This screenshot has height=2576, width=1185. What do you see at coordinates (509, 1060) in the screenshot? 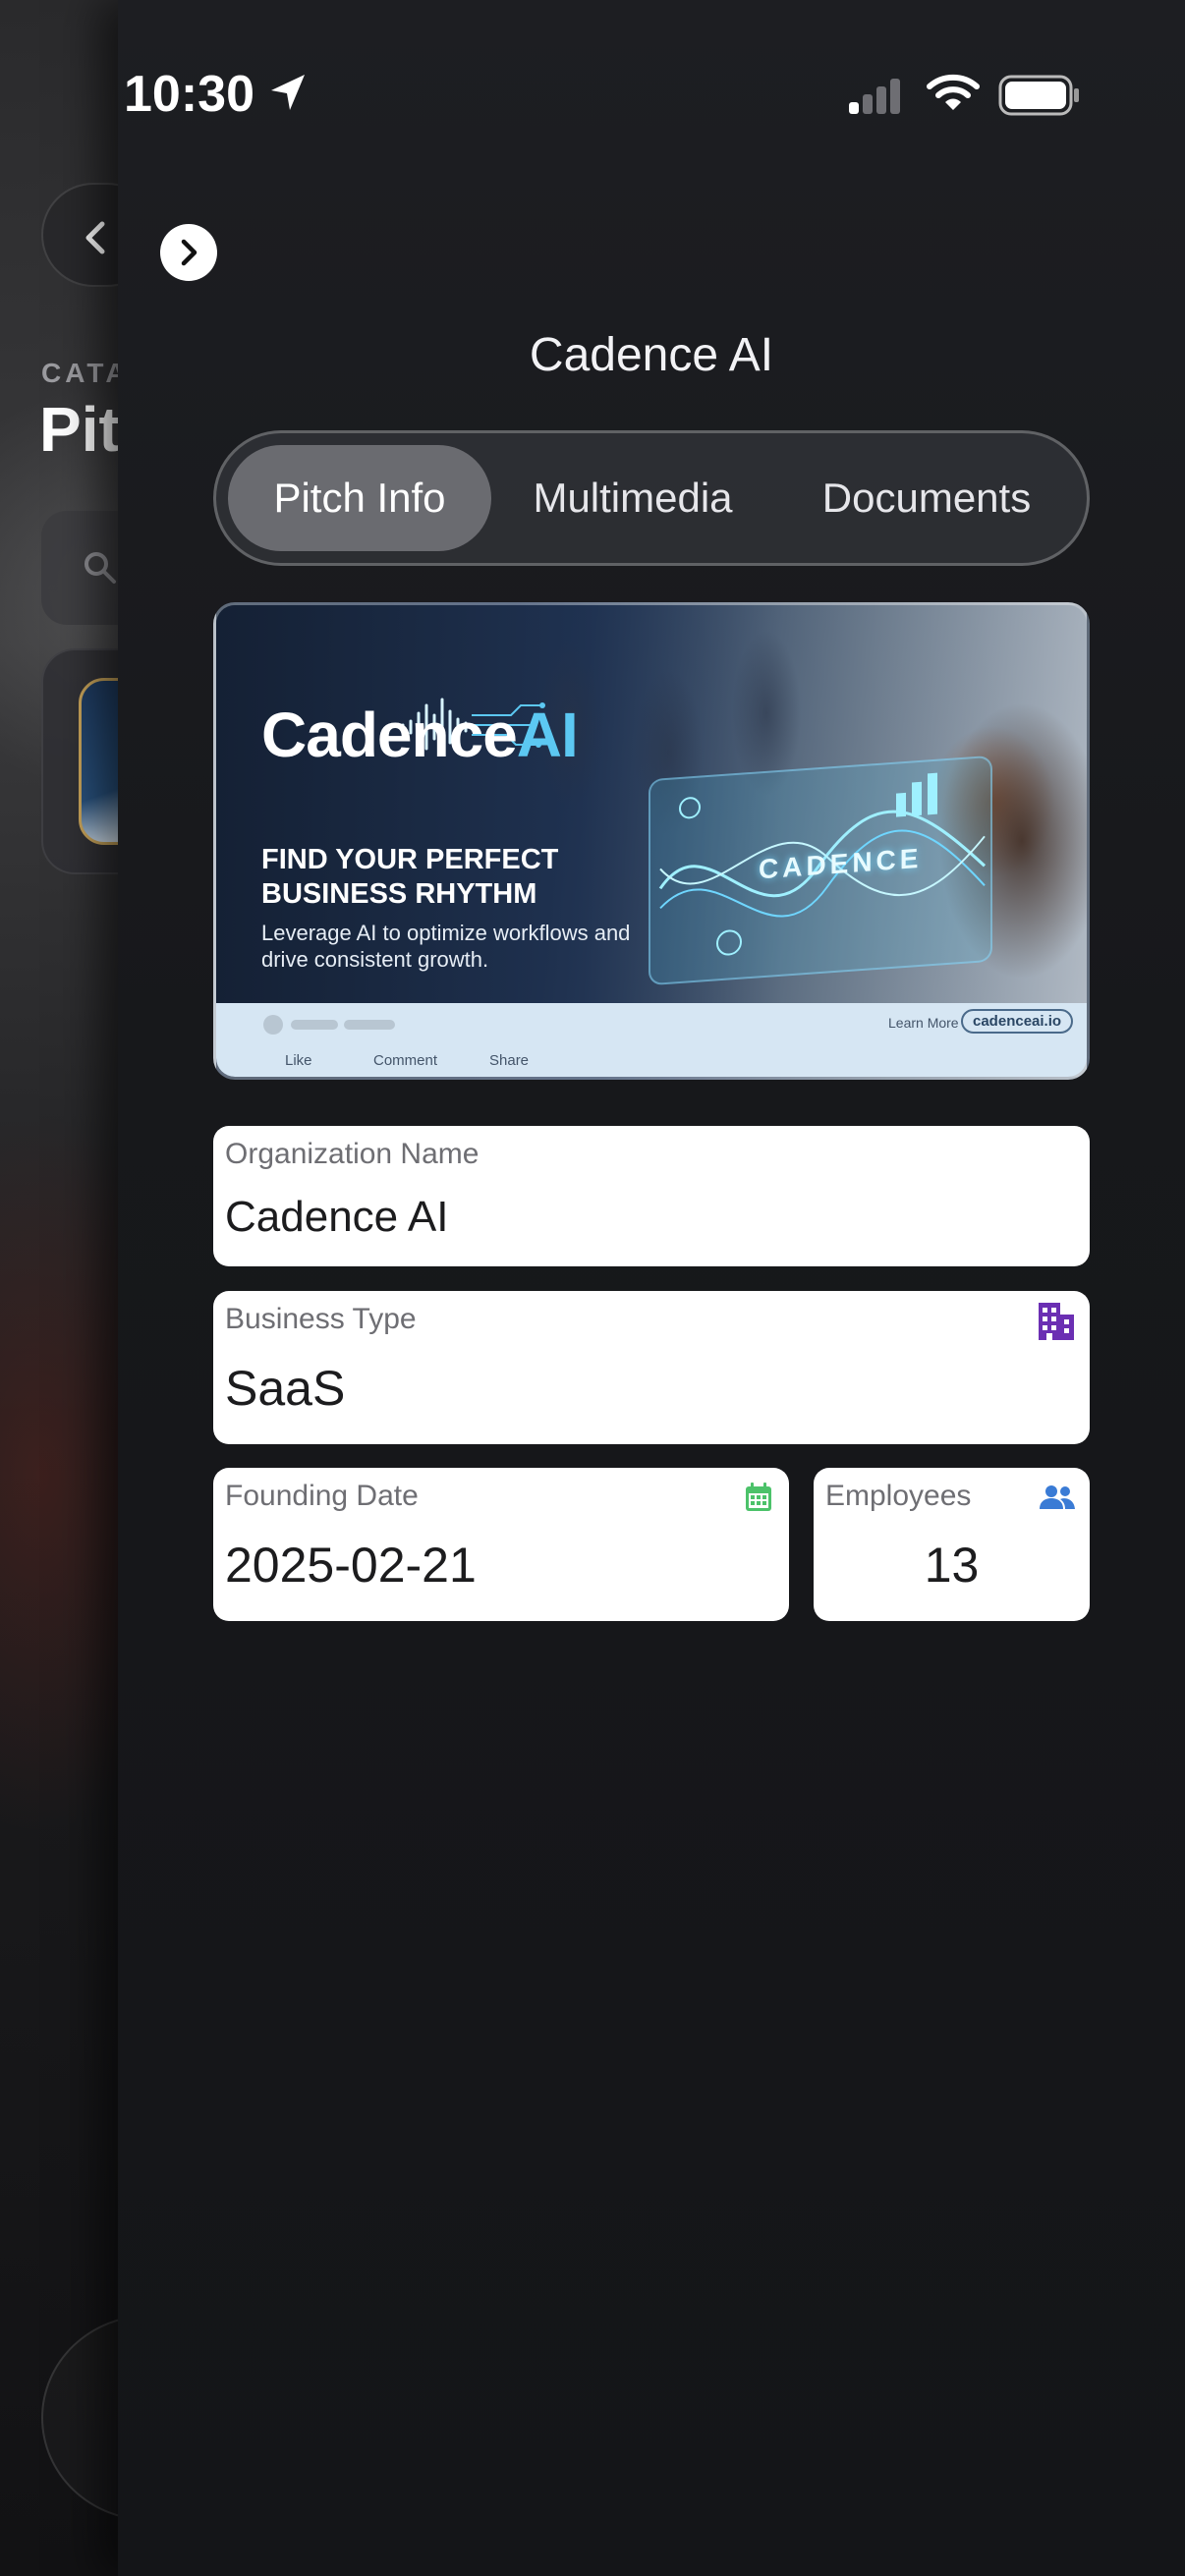
I see `banner-share-action: Share` at bounding box center [509, 1060].